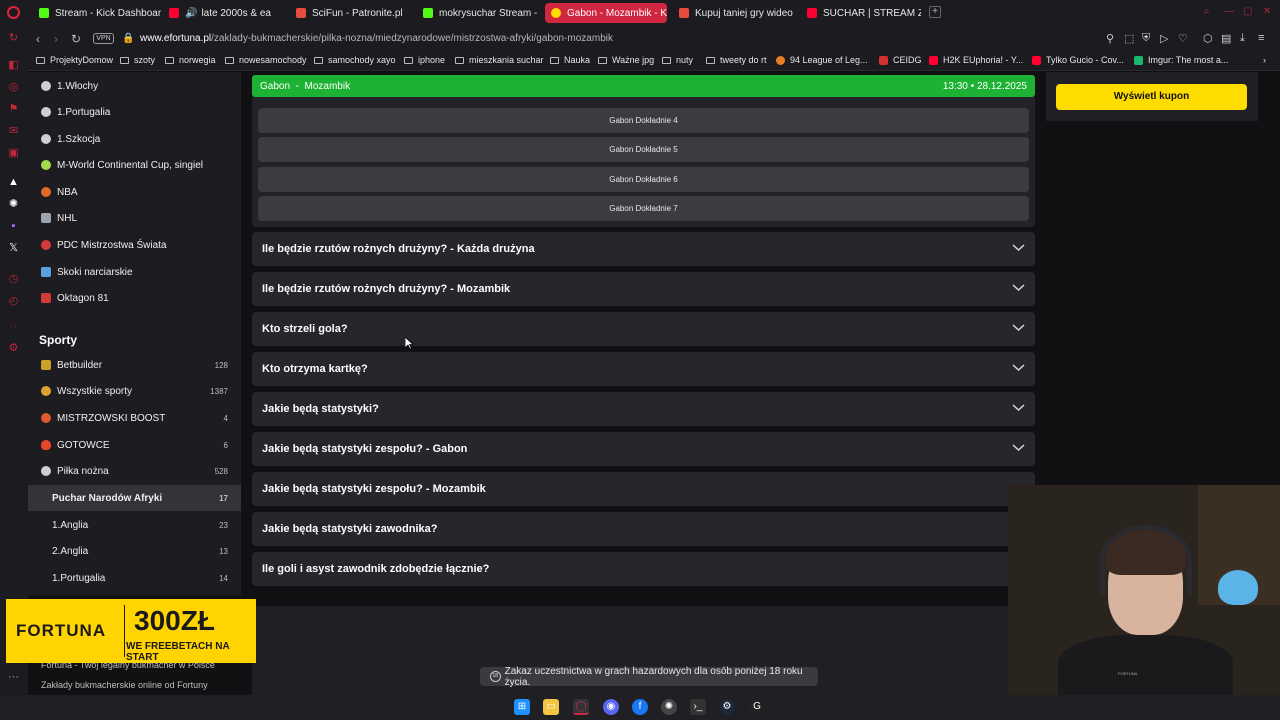 This screenshot has width=1280, height=720. Describe the element at coordinates (134, 139) in the screenshot. I see `nav-item: 1.Szkocja` at that location.